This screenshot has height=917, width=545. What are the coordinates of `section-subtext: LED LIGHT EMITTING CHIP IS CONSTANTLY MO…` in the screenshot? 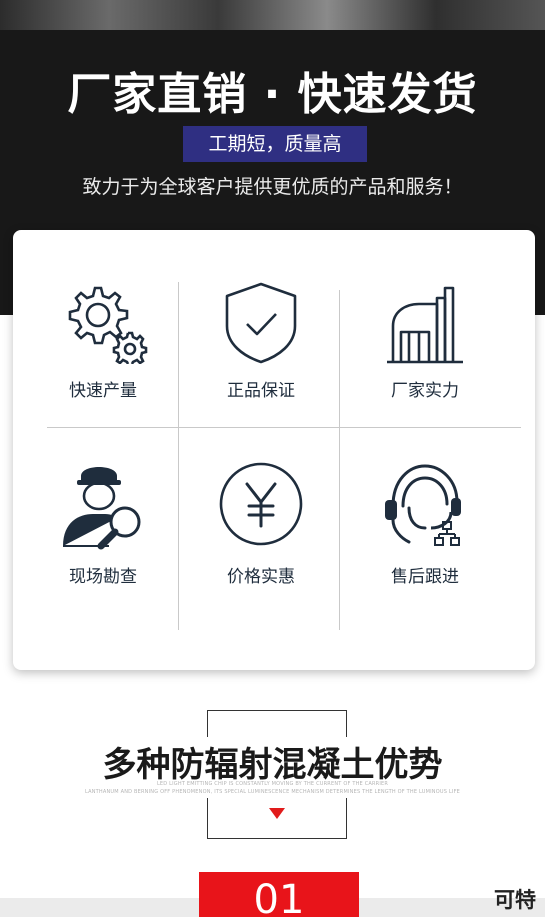 It's located at (272, 784).